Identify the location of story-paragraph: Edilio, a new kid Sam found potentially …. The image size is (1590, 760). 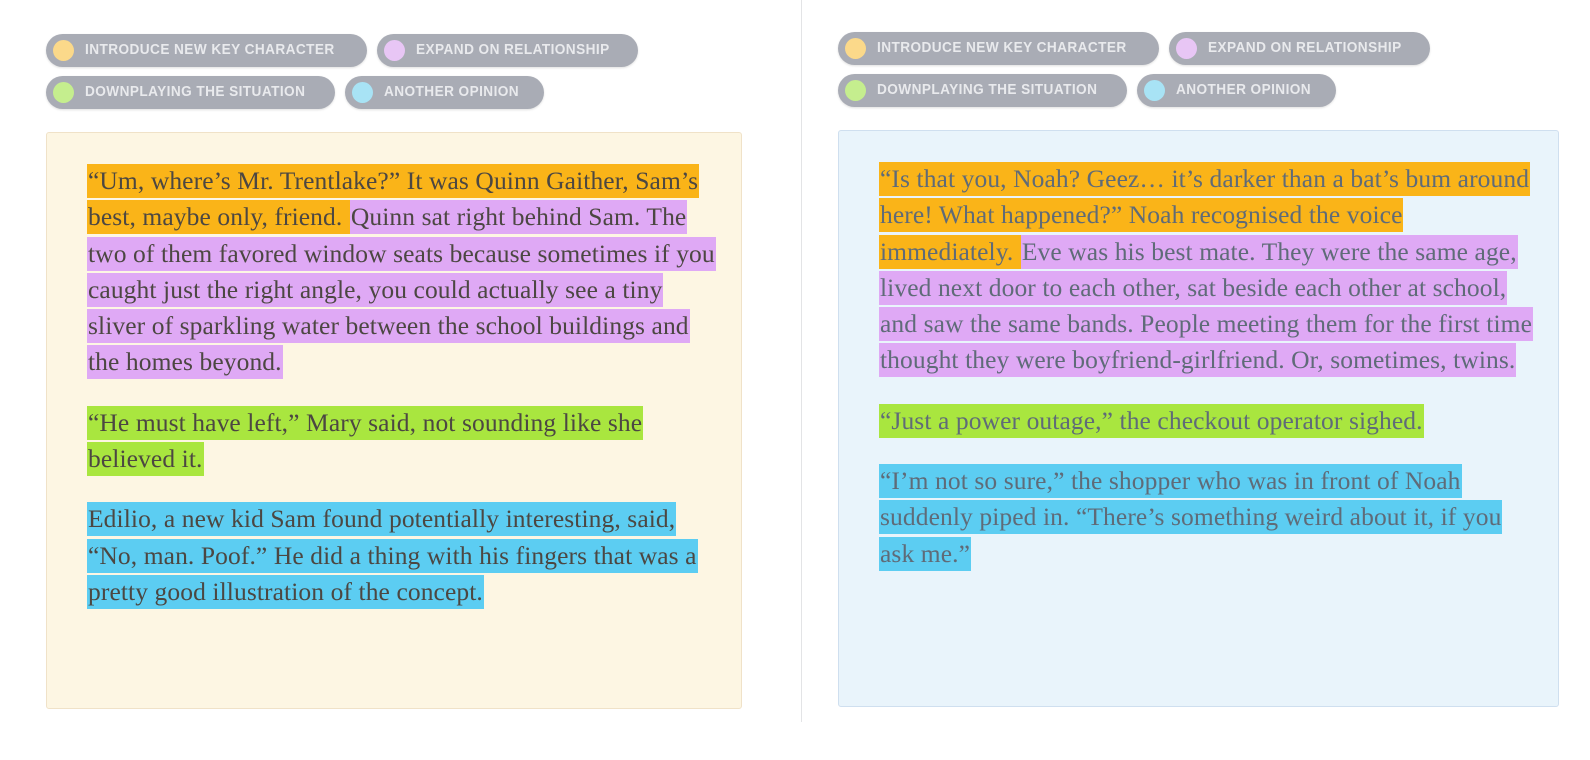
(403, 555).